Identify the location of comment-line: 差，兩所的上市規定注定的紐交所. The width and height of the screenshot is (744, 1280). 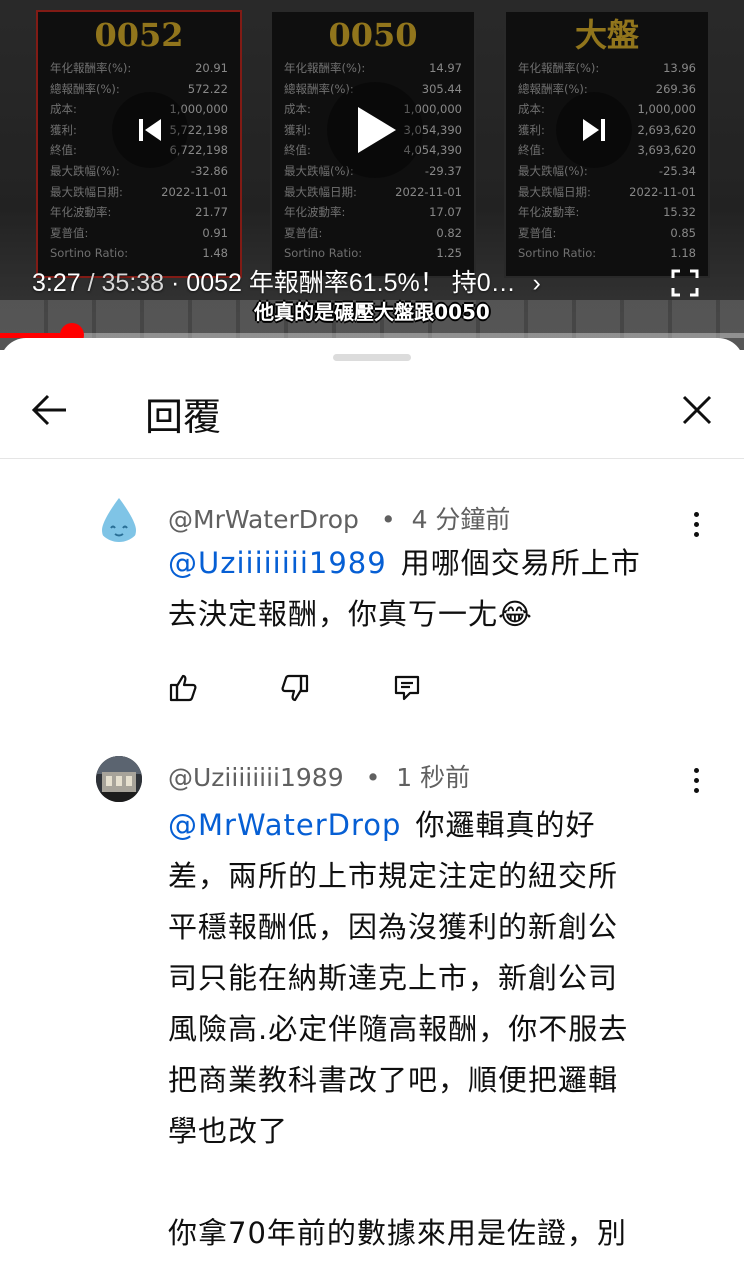
(393, 876).